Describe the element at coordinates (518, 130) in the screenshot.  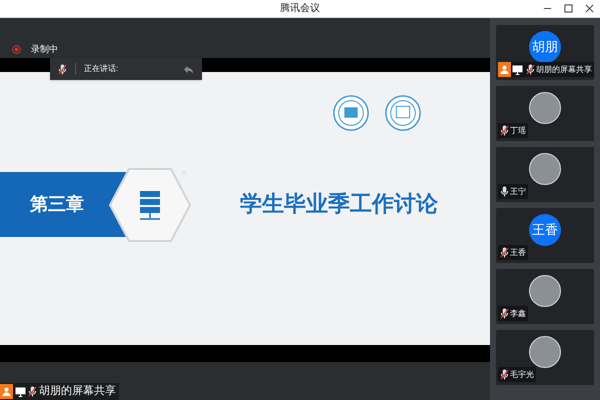
I see `participant-name: 丁瑶` at that location.